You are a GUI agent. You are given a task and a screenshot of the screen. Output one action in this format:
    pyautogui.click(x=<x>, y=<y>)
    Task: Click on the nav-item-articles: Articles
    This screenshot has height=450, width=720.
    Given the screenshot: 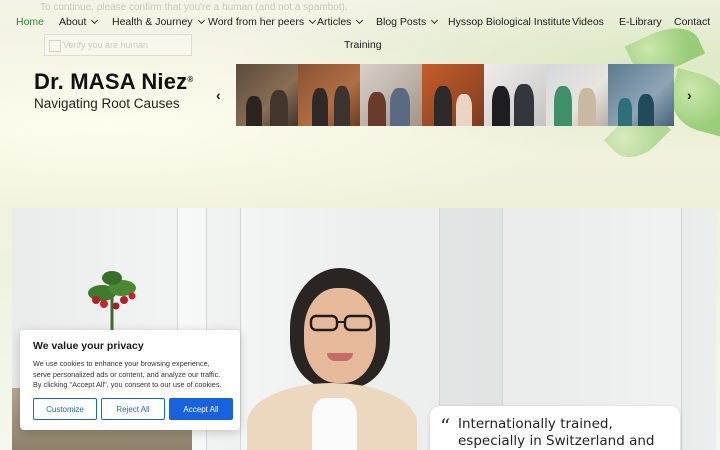 What is the action you would take?
    pyautogui.click(x=340, y=22)
    